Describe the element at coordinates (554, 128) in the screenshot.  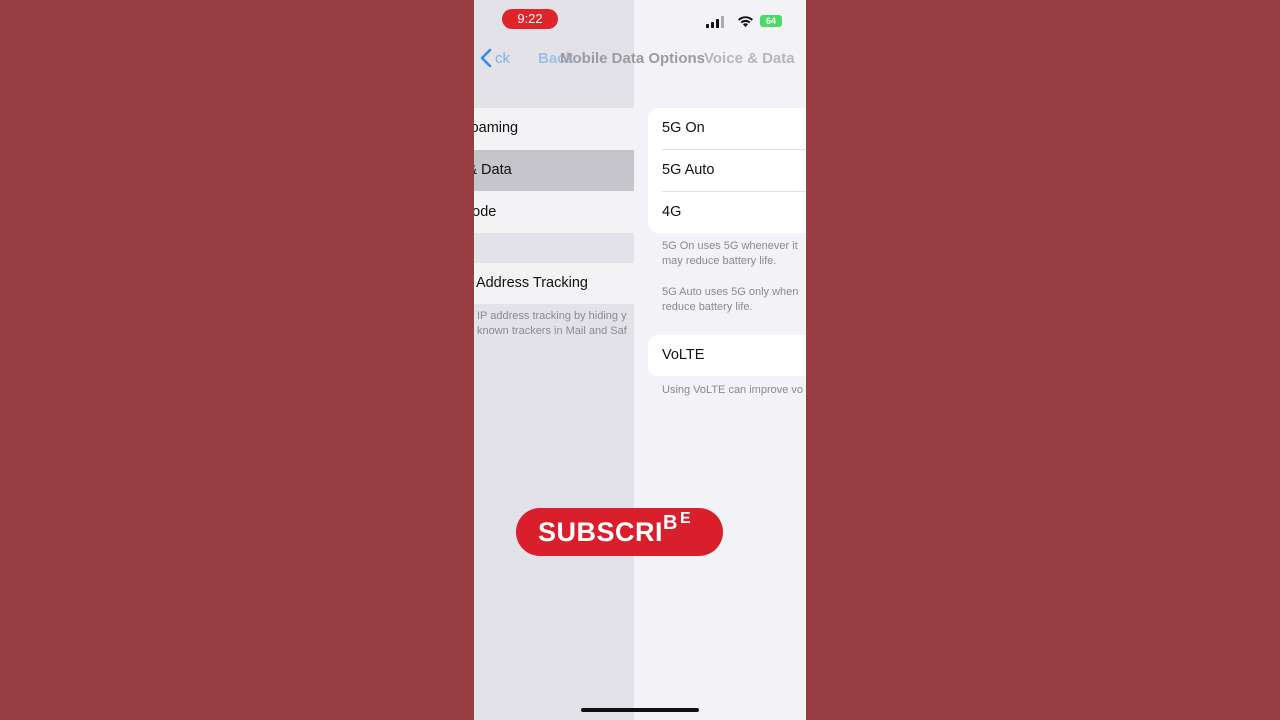
I see `data-roaming-row: a Roaming` at that location.